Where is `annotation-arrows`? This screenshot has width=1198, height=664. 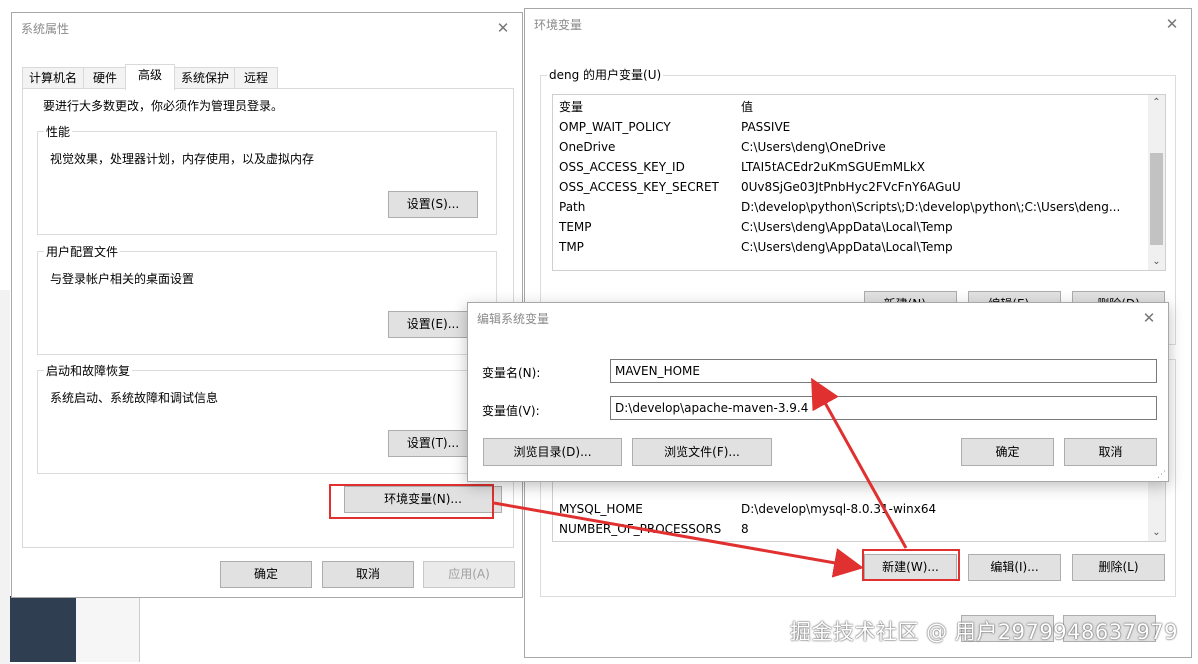 annotation-arrows is located at coordinates (700, 477).